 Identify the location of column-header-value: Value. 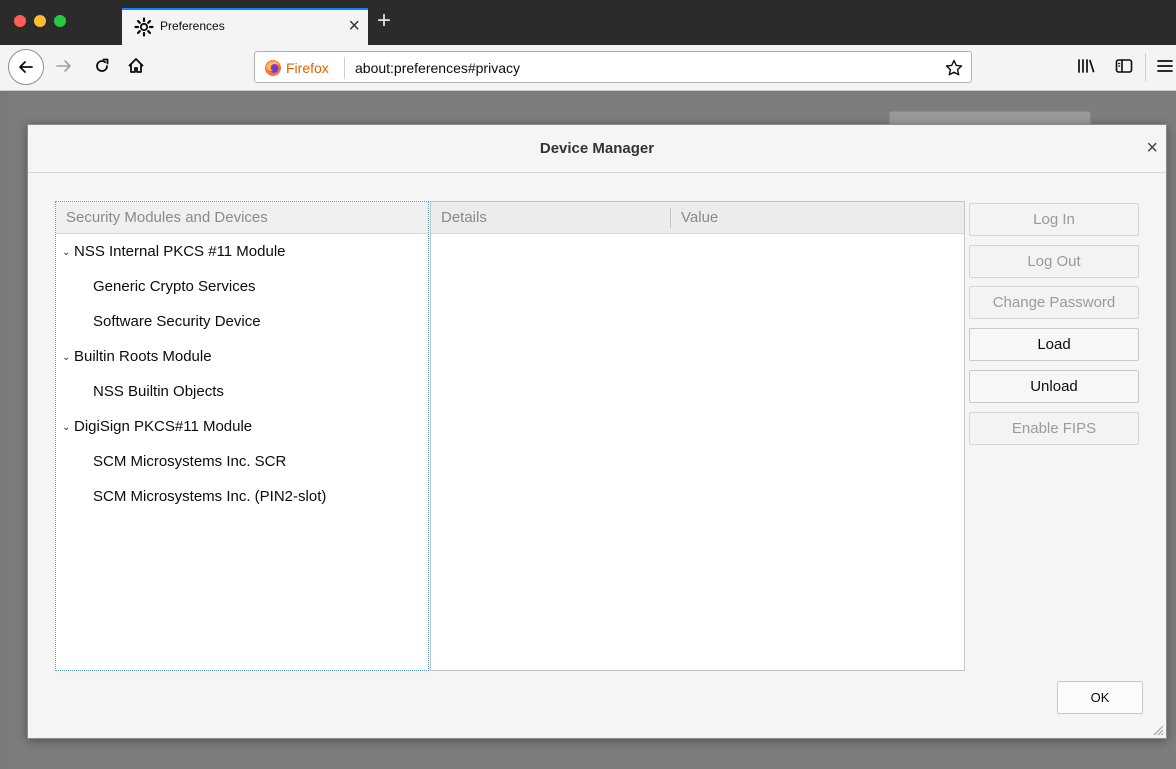
(699, 217).